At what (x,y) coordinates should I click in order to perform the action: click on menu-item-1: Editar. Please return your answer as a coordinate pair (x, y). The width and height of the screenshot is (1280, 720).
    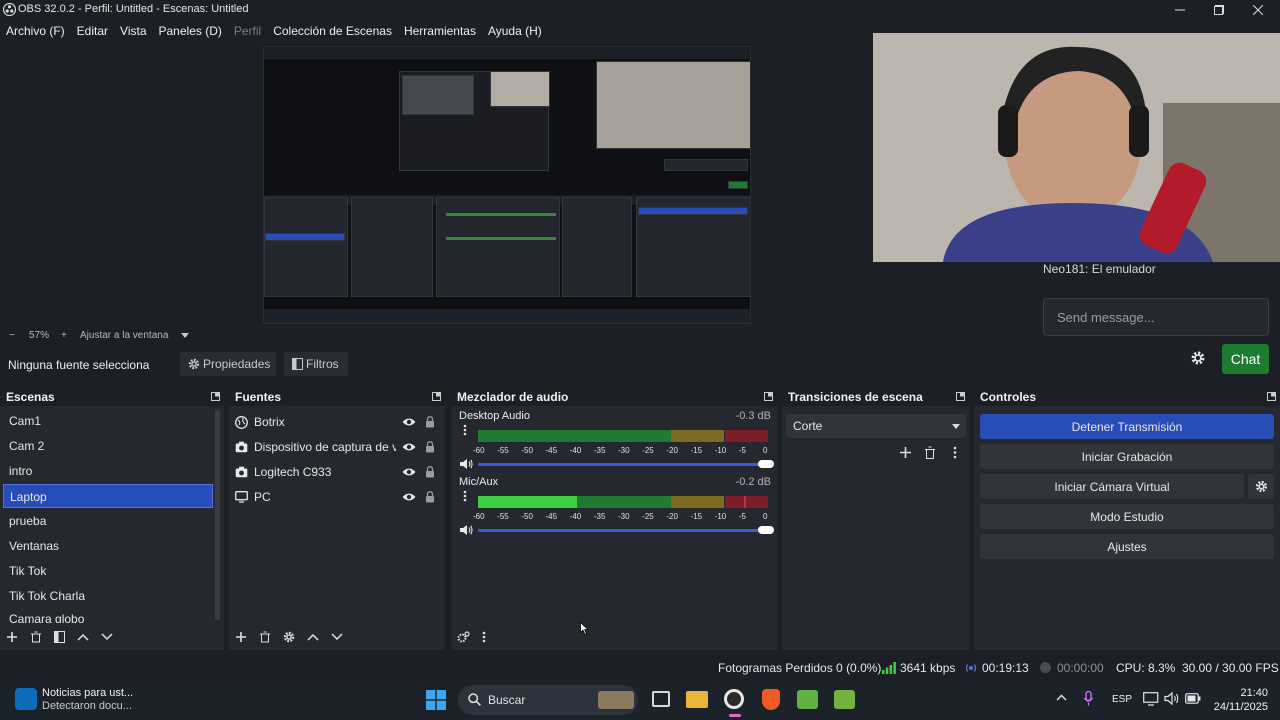
    Looking at the image, I should click on (92, 31).